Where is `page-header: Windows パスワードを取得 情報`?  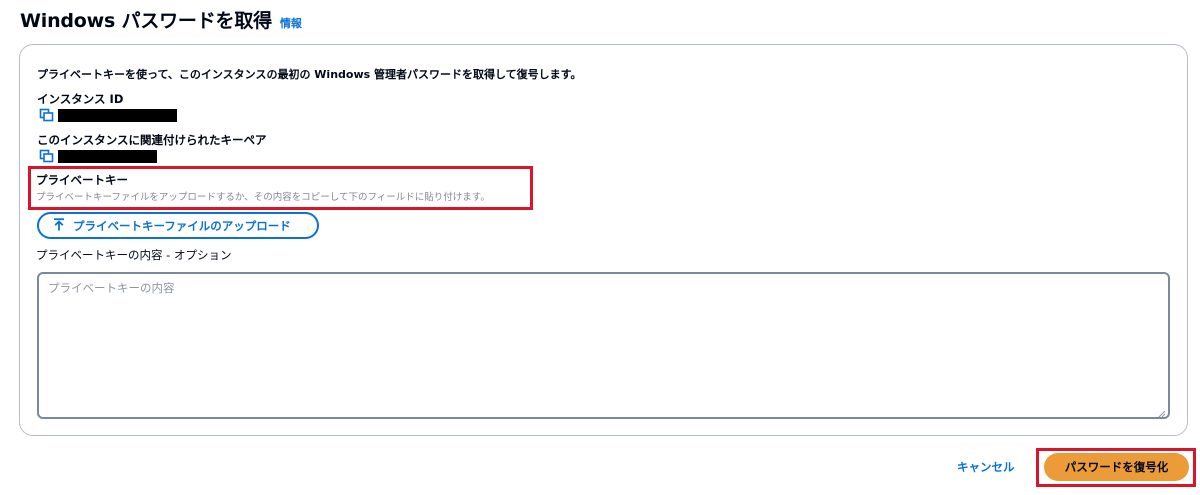 page-header: Windows パスワードを取得 情報 is located at coordinates (161, 19).